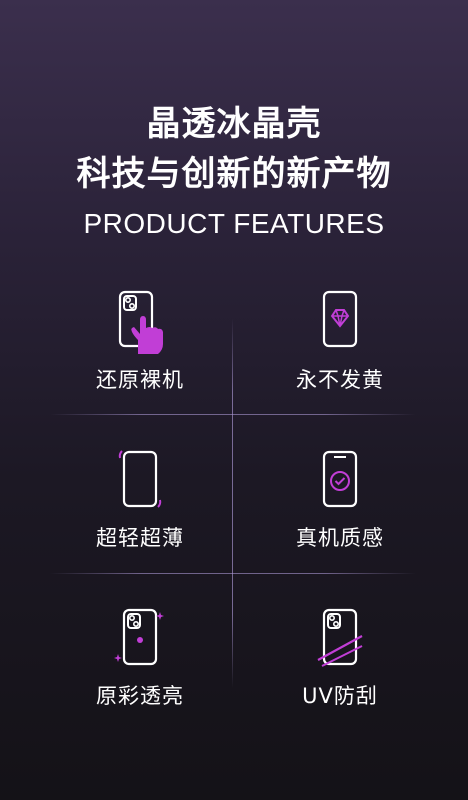 The width and height of the screenshot is (468, 800). Describe the element at coordinates (140, 538) in the screenshot. I see `feature-label: 超轻超薄` at that location.